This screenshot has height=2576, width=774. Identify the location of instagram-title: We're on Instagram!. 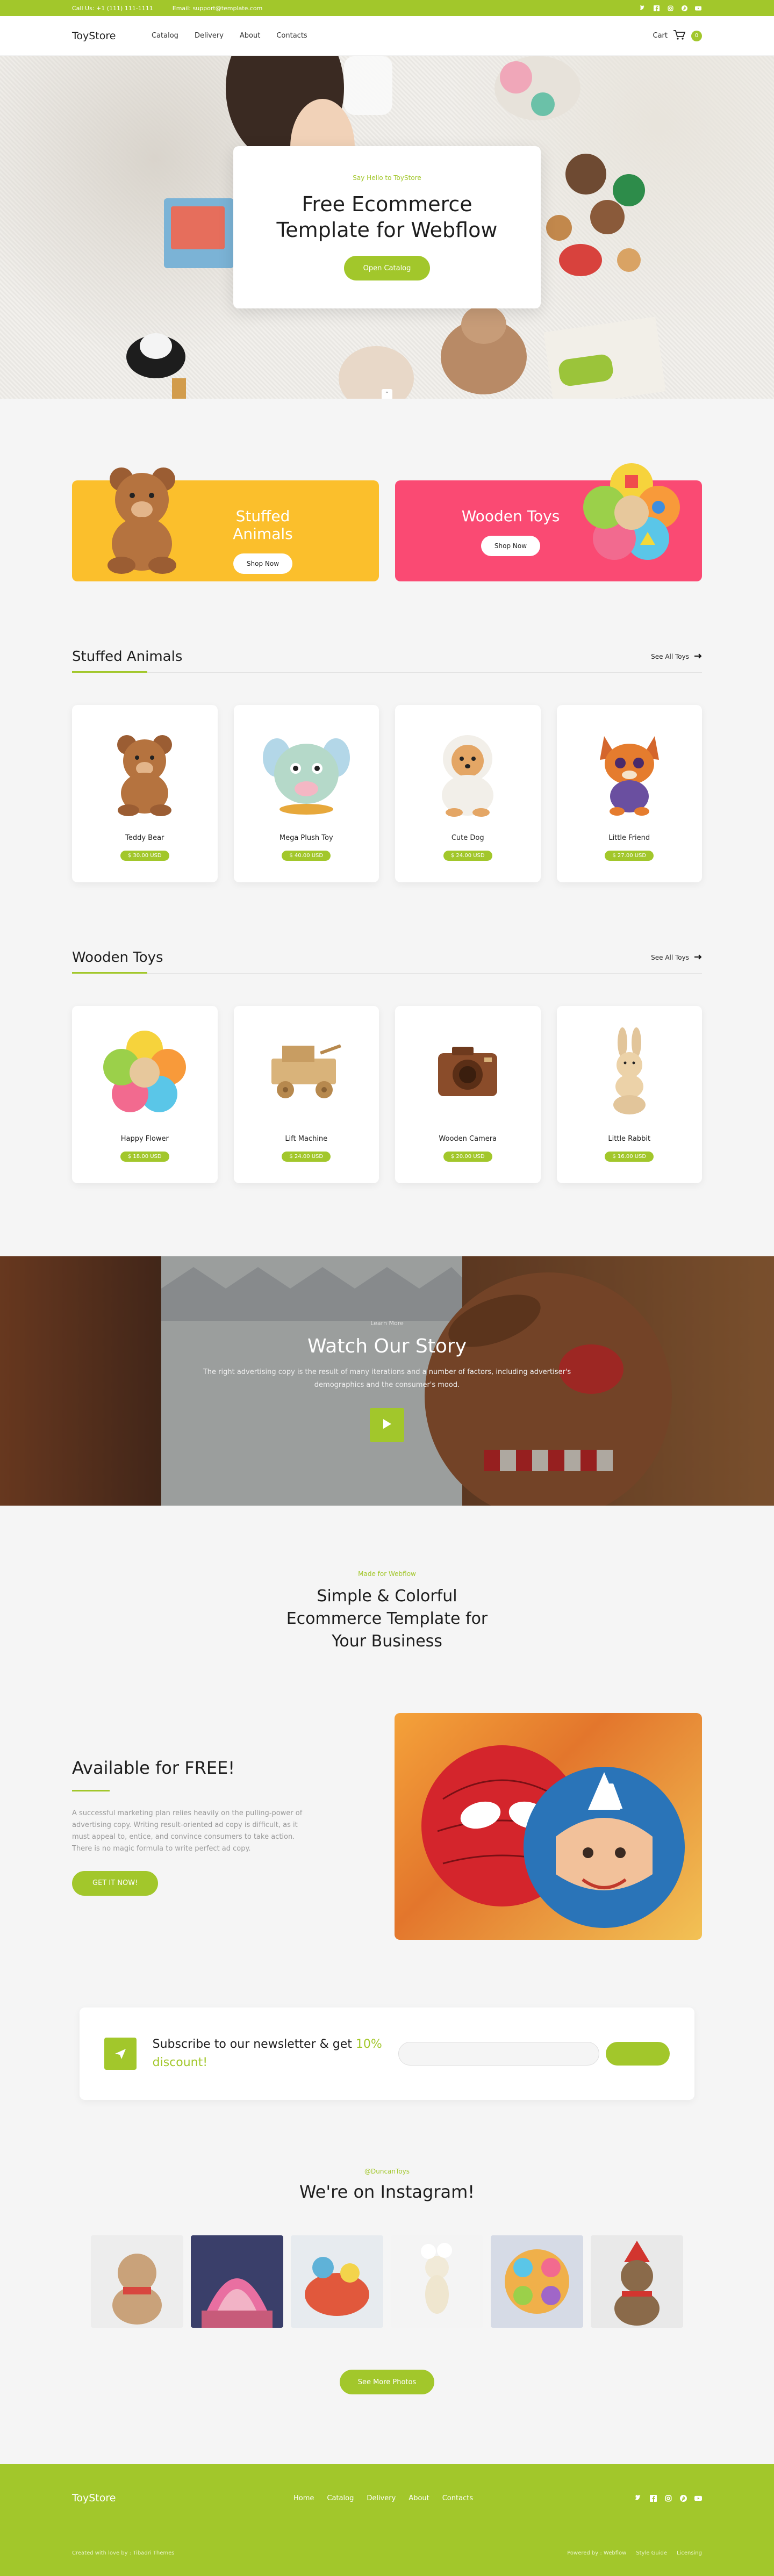
(387, 2192).